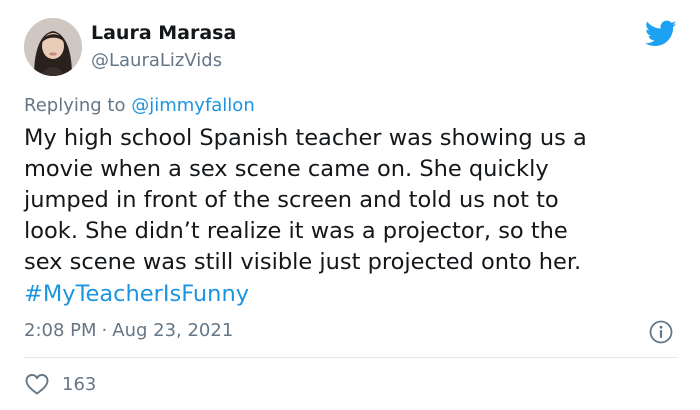  What do you see at coordinates (351, 357) in the screenshot?
I see `divider` at bounding box center [351, 357].